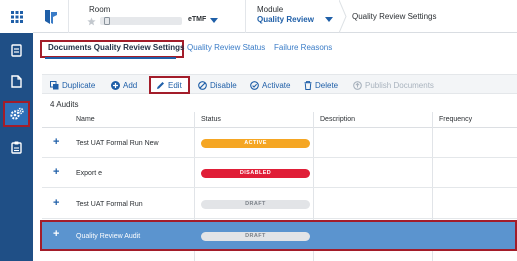 Image resolution: width=517 pixels, height=261 pixels. Describe the element at coordinates (343, 16) in the screenshot. I see `breadcrumb-chevron-icon` at that location.